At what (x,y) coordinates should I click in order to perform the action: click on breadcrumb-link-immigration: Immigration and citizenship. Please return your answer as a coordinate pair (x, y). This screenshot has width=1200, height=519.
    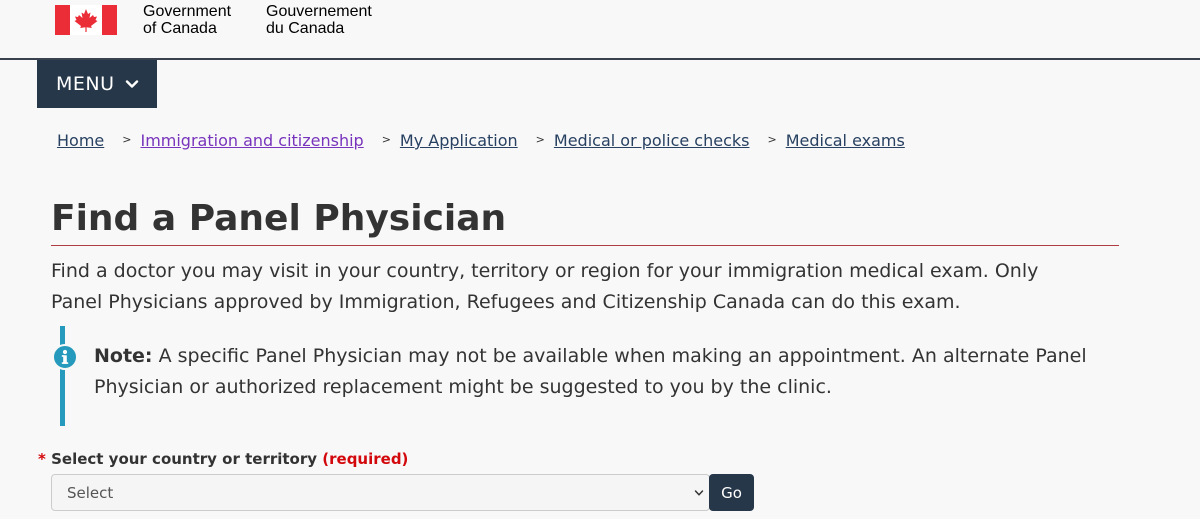
    Looking at the image, I should click on (251, 140).